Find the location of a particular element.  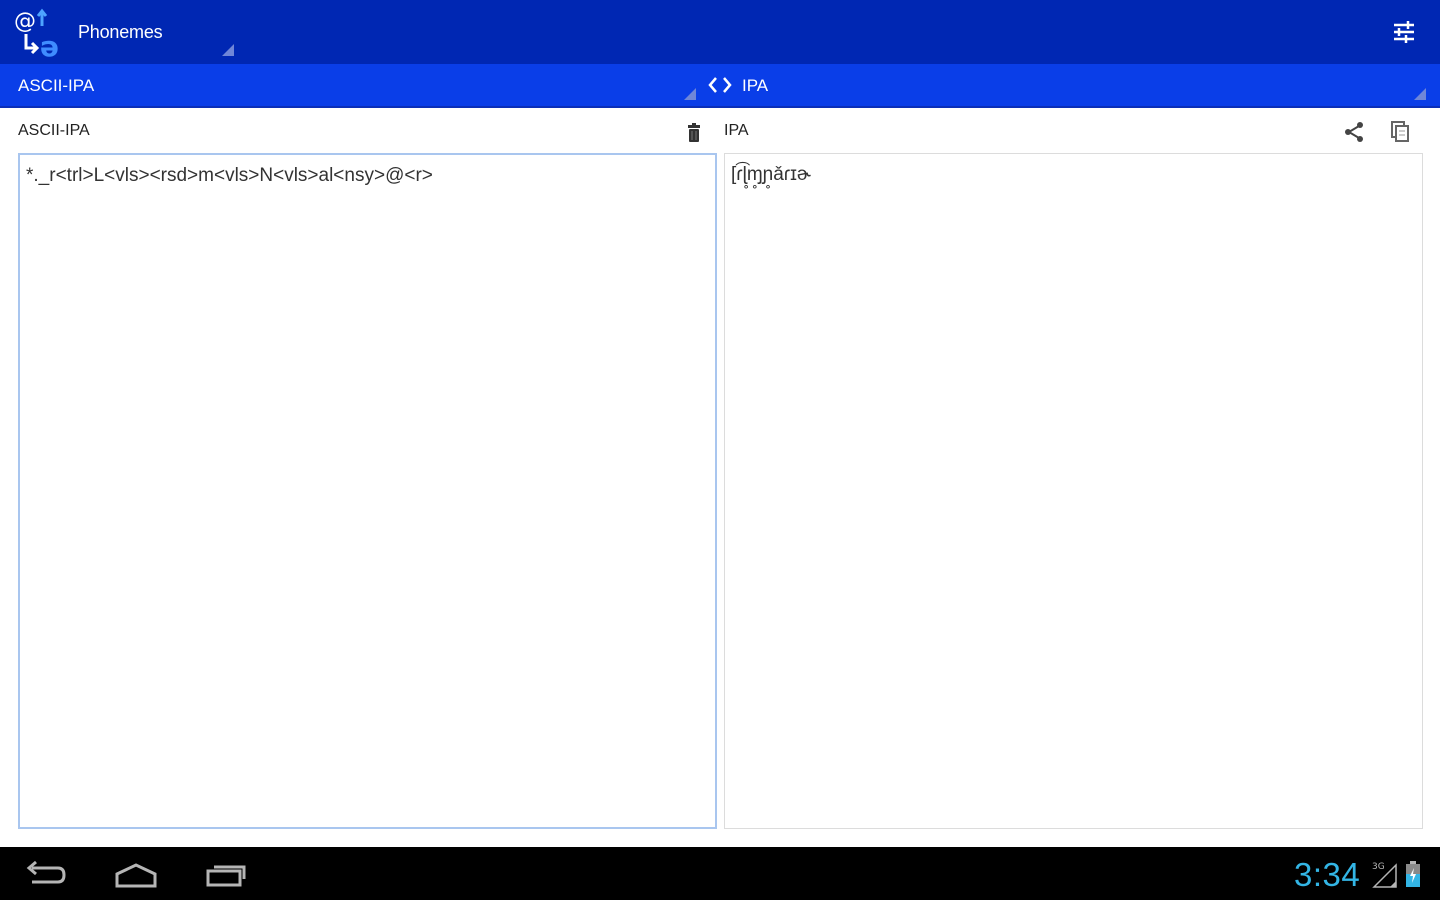

home-button is located at coordinates (136, 874).